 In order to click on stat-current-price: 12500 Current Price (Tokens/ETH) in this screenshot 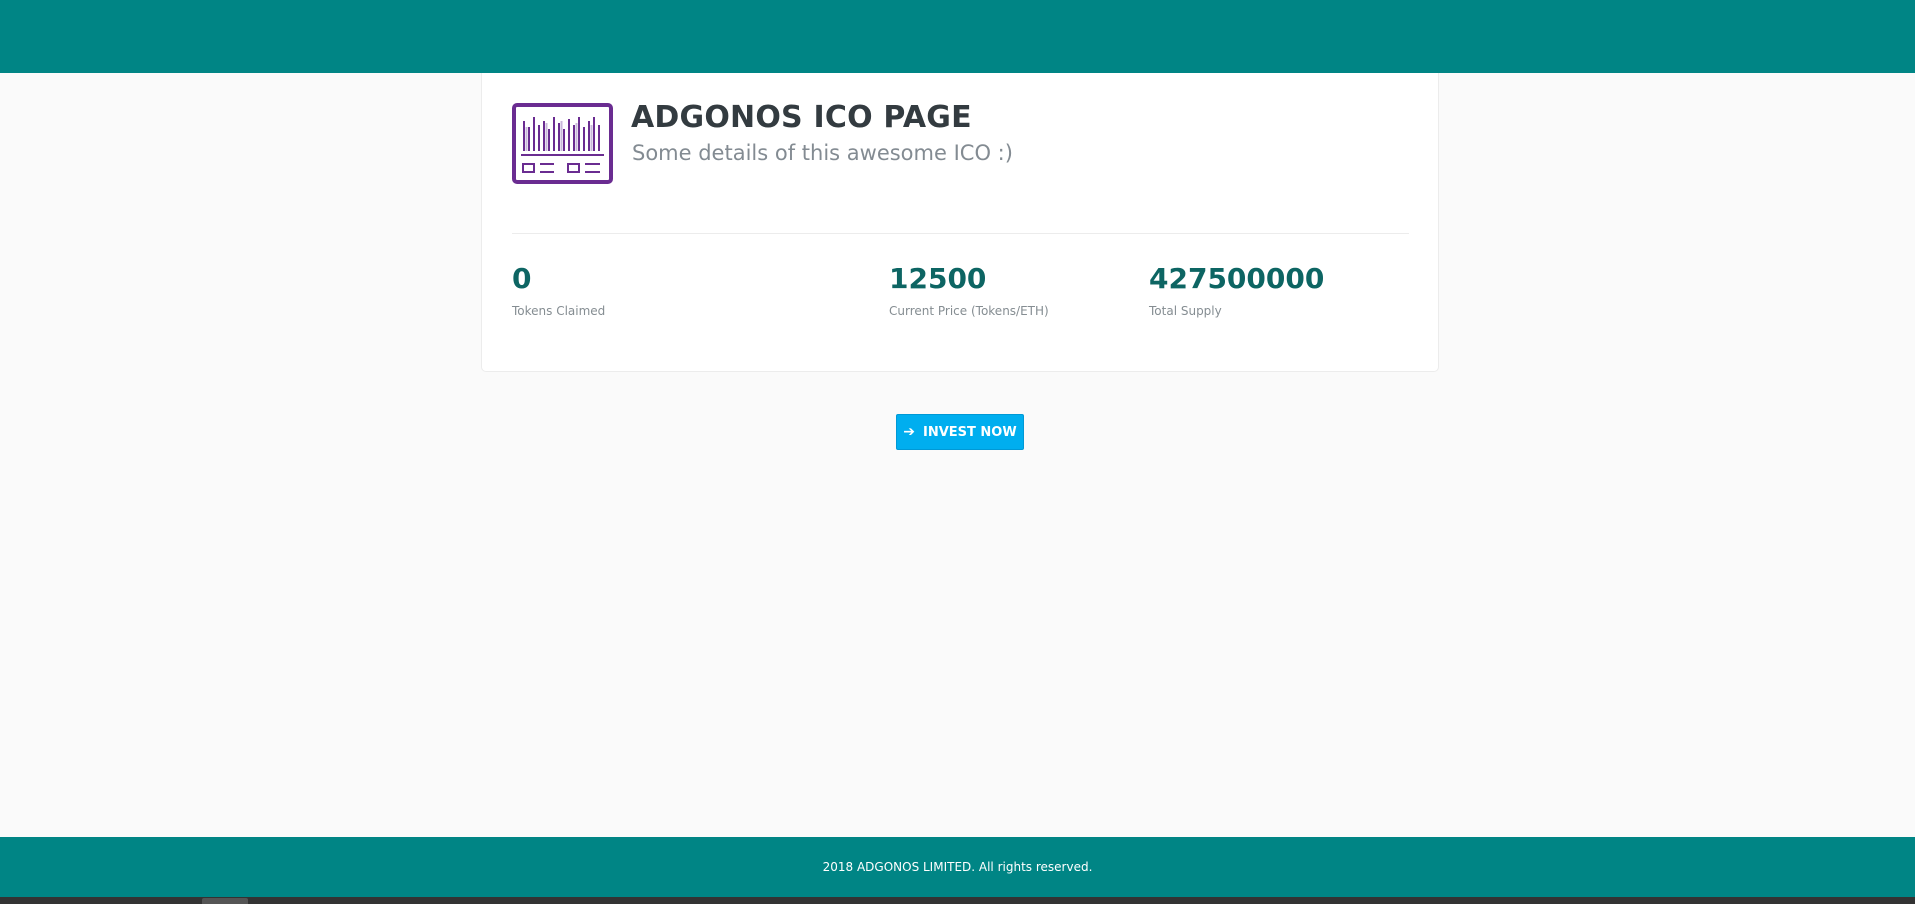, I will do `click(969, 290)`.